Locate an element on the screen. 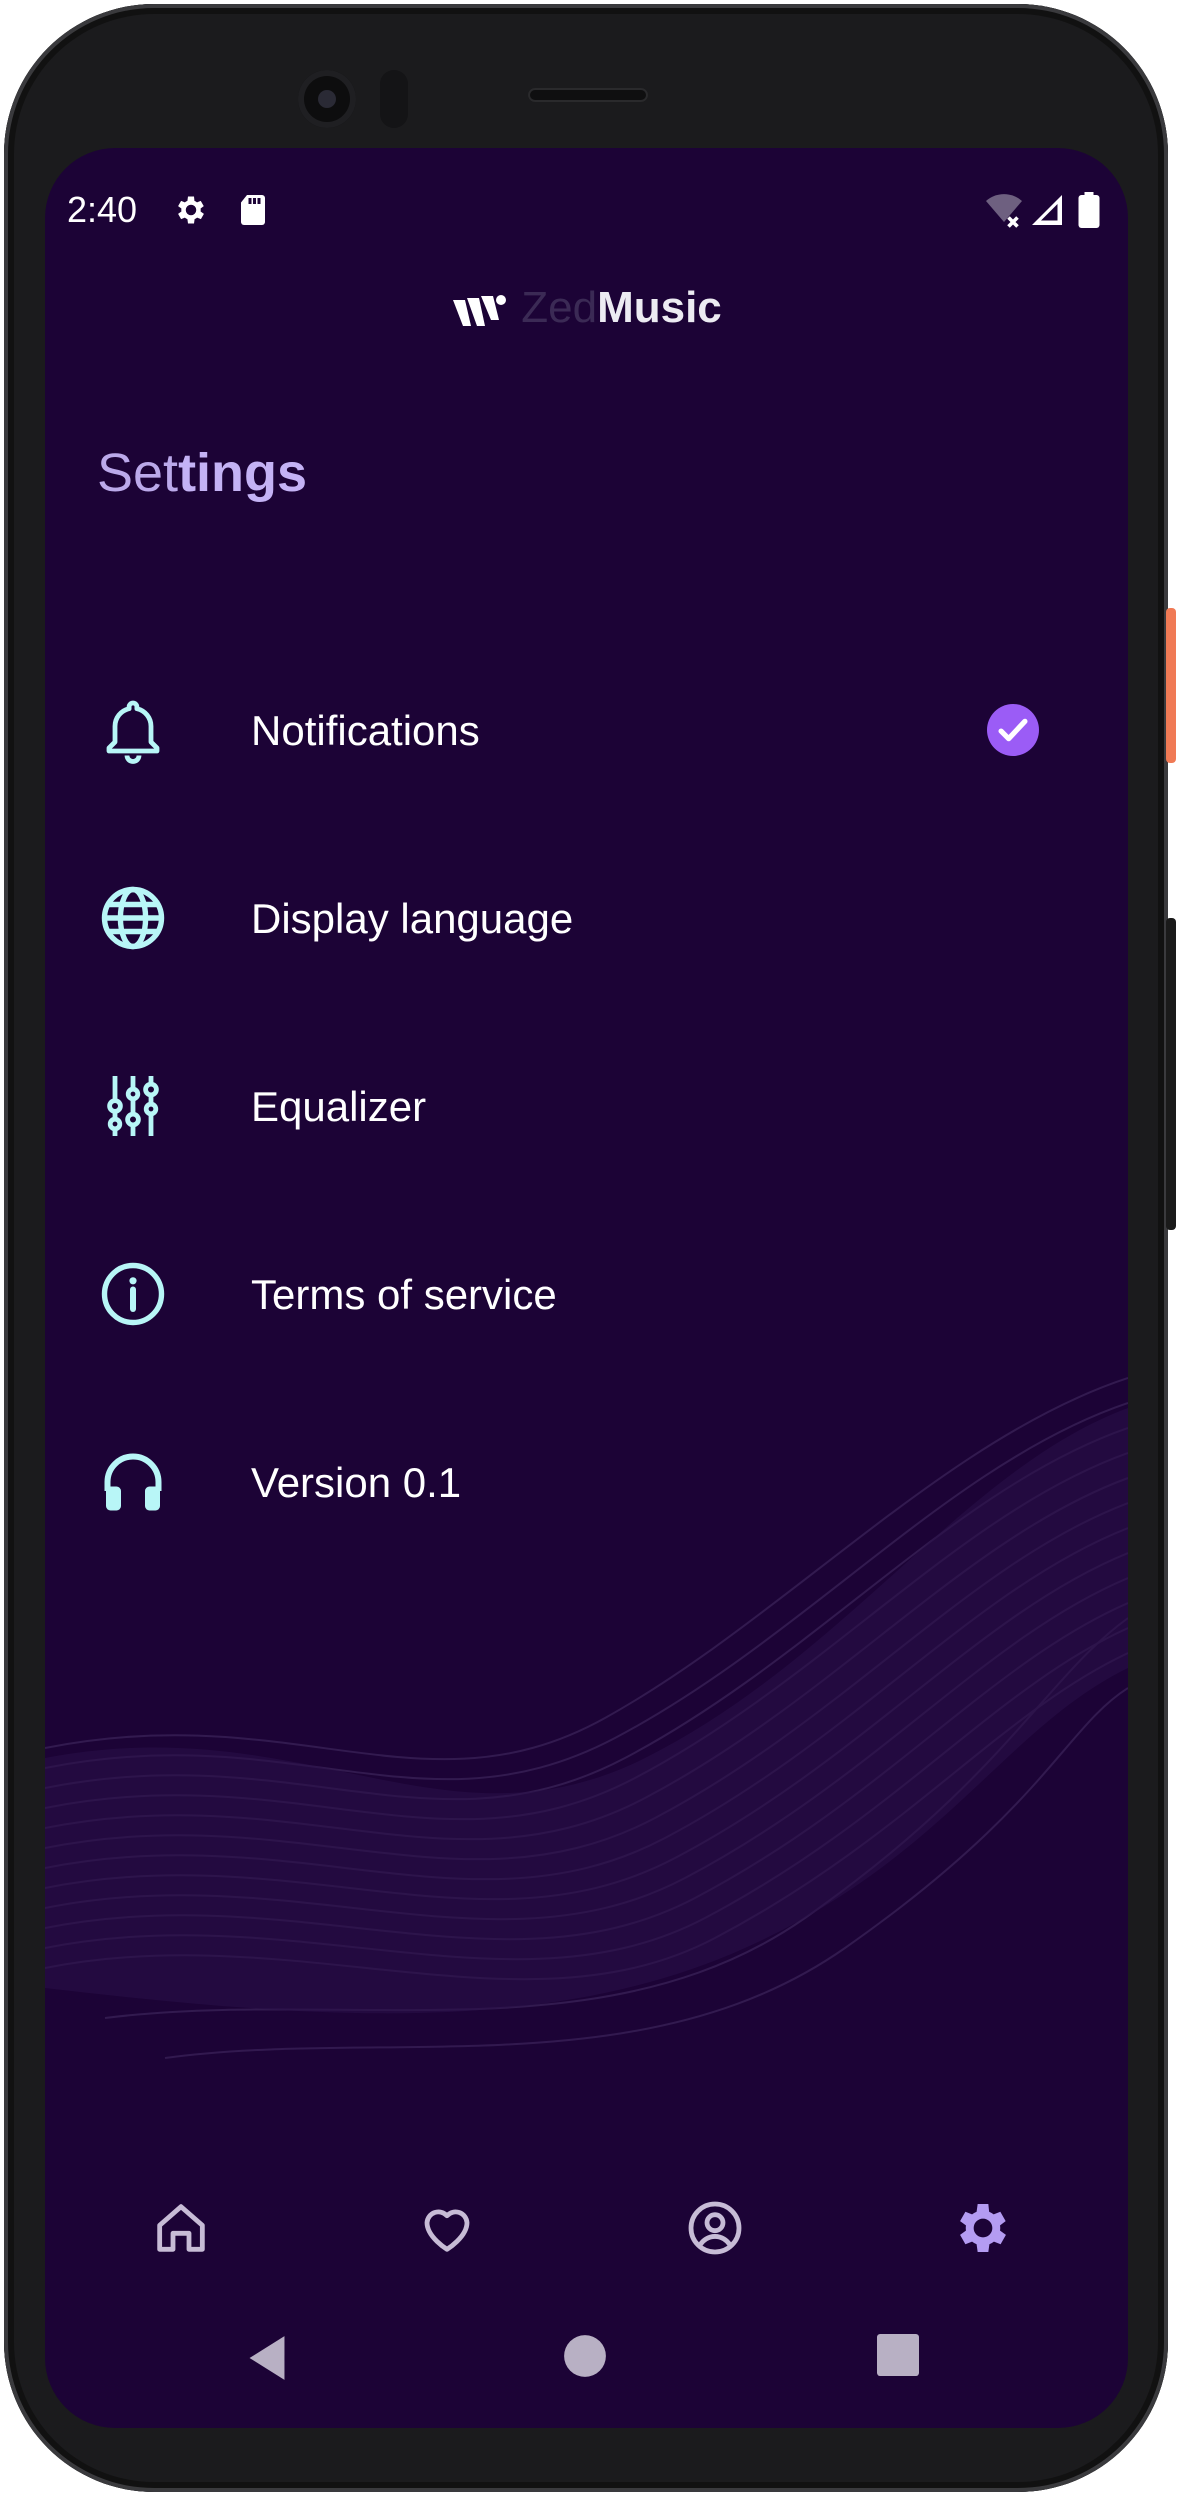 The width and height of the screenshot is (1178, 2498). home-circle-icon is located at coordinates (585, 2356).